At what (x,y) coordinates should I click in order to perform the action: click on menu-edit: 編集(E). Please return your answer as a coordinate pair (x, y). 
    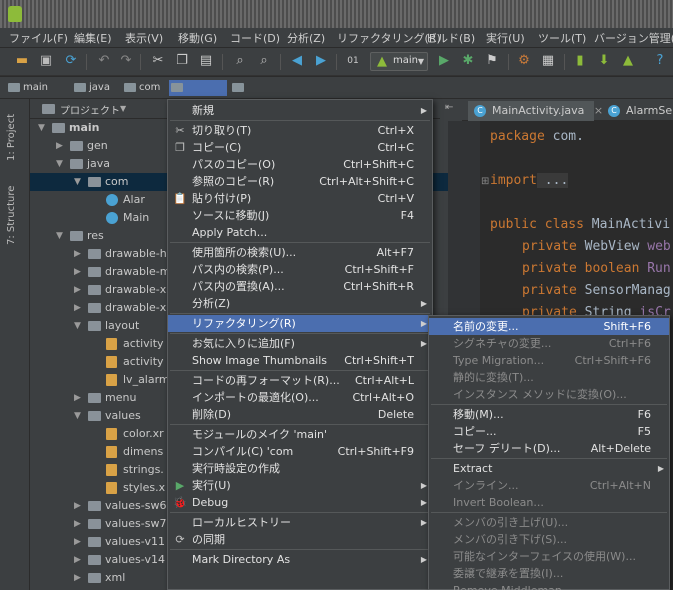
    Looking at the image, I should click on (93, 38).